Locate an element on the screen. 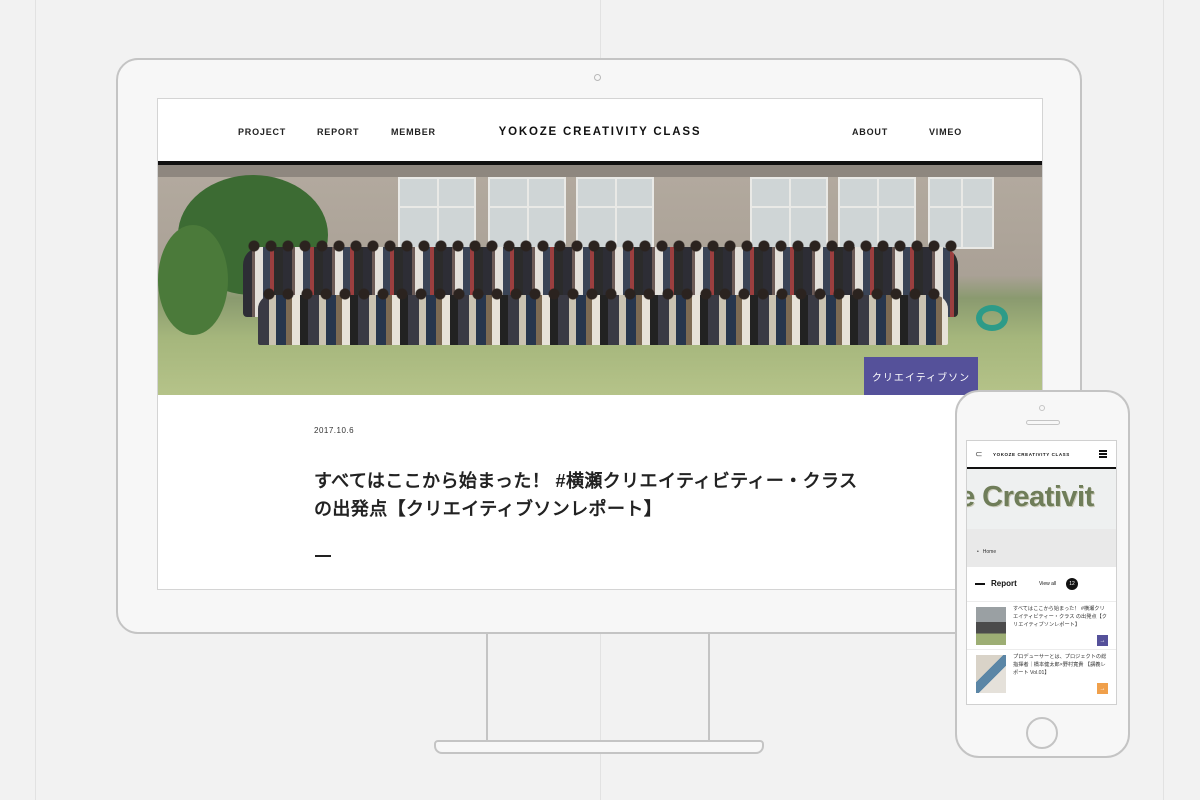 The height and width of the screenshot is (800, 1200). monitor-stand-base is located at coordinates (599, 747).